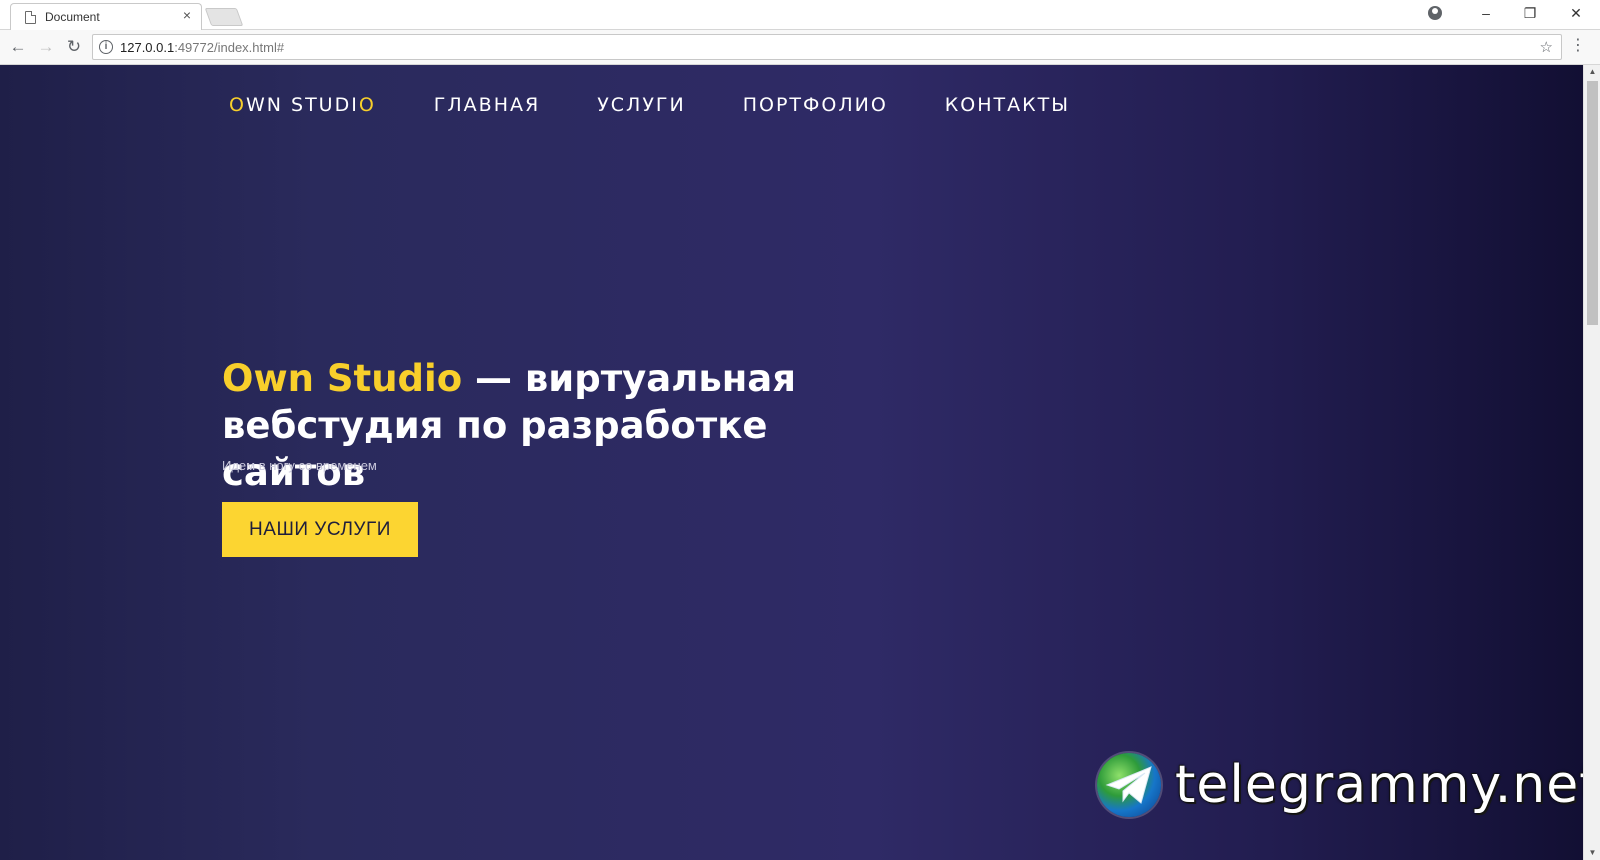 The height and width of the screenshot is (860, 1600). What do you see at coordinates (1486, 13) in the screenshot?
I see `minimize-button: –` at bounding box center [1486, 13].